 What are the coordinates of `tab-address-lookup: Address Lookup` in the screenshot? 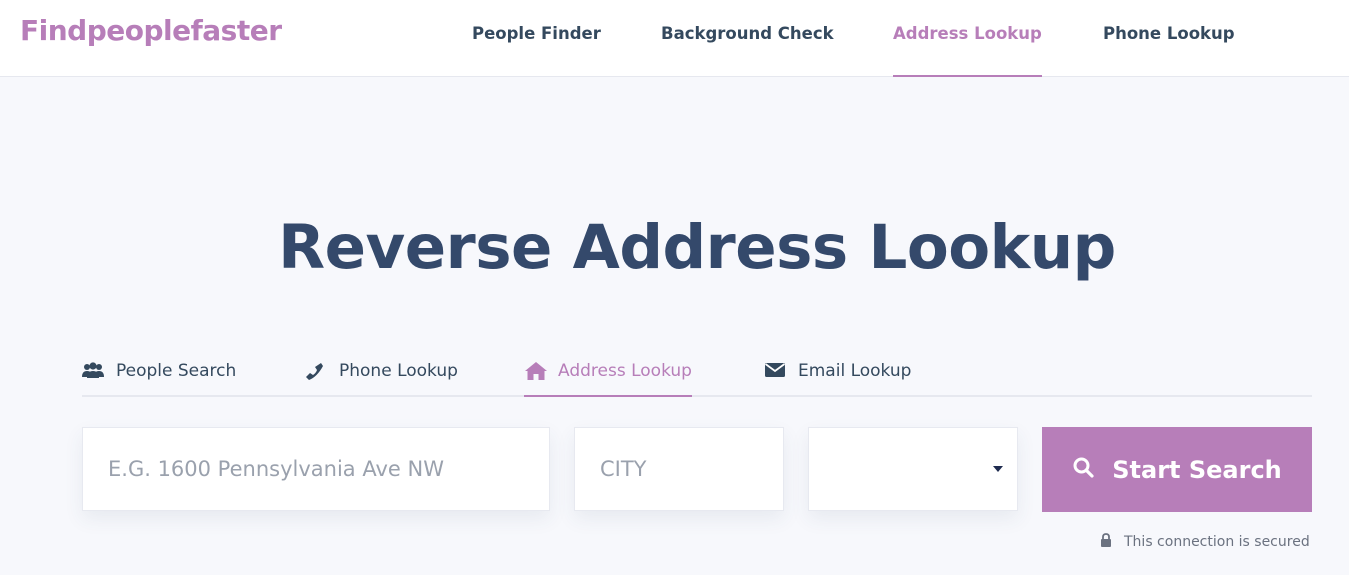 It's located at (608, 377).